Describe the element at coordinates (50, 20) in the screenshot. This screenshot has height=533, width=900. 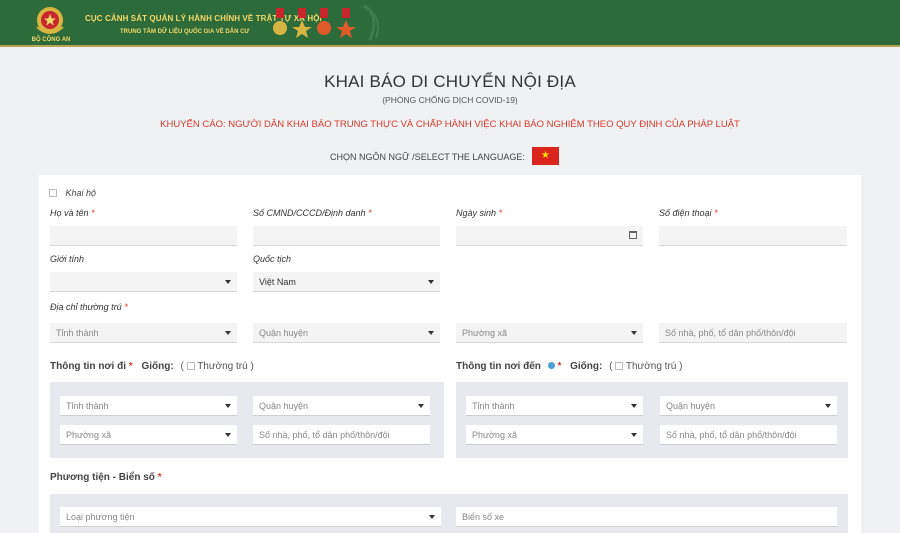
I see `police-emblem-icon` at that location.